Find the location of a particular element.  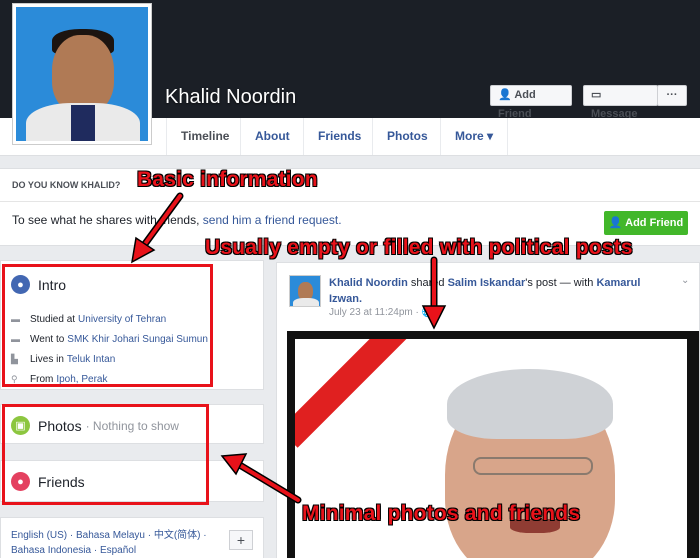

add-friend-green-button: 👤 Add Friend is located at coordinates (646, 223).